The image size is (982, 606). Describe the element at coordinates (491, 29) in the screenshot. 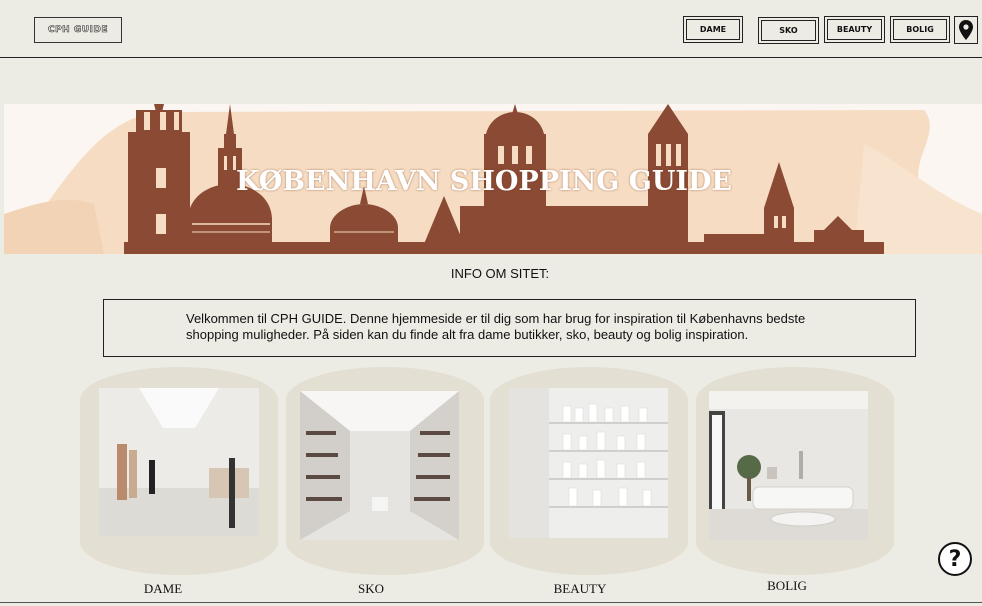

I see `site-header: CPH GUIDE DAME SKO BEAUTY BOLIG` at that location.